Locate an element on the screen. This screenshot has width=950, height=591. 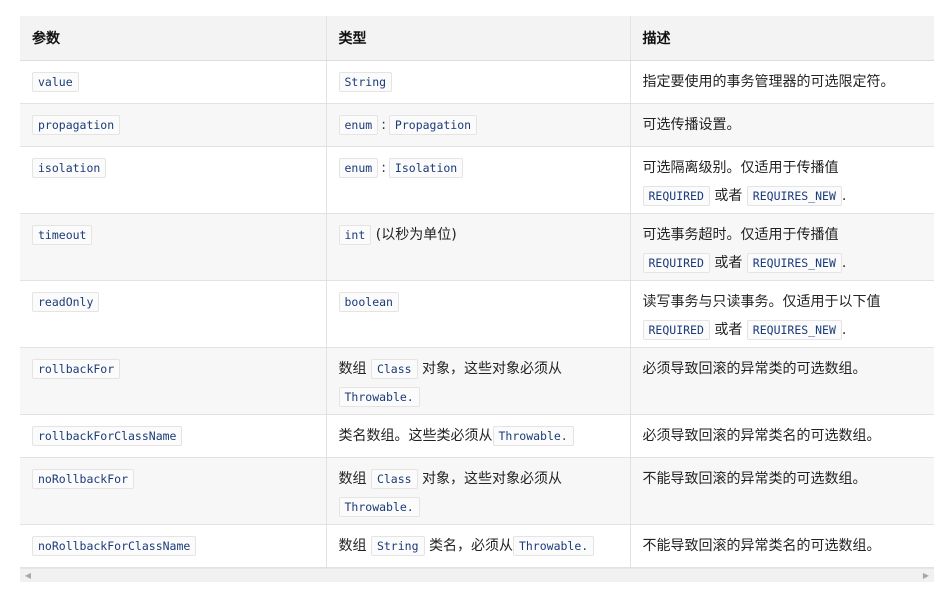
desc-cell: 可选事务超时。仅适用于传播值 REQUIRED 或者 REQUIRES_NEW. is located at coordinates (781, 247).